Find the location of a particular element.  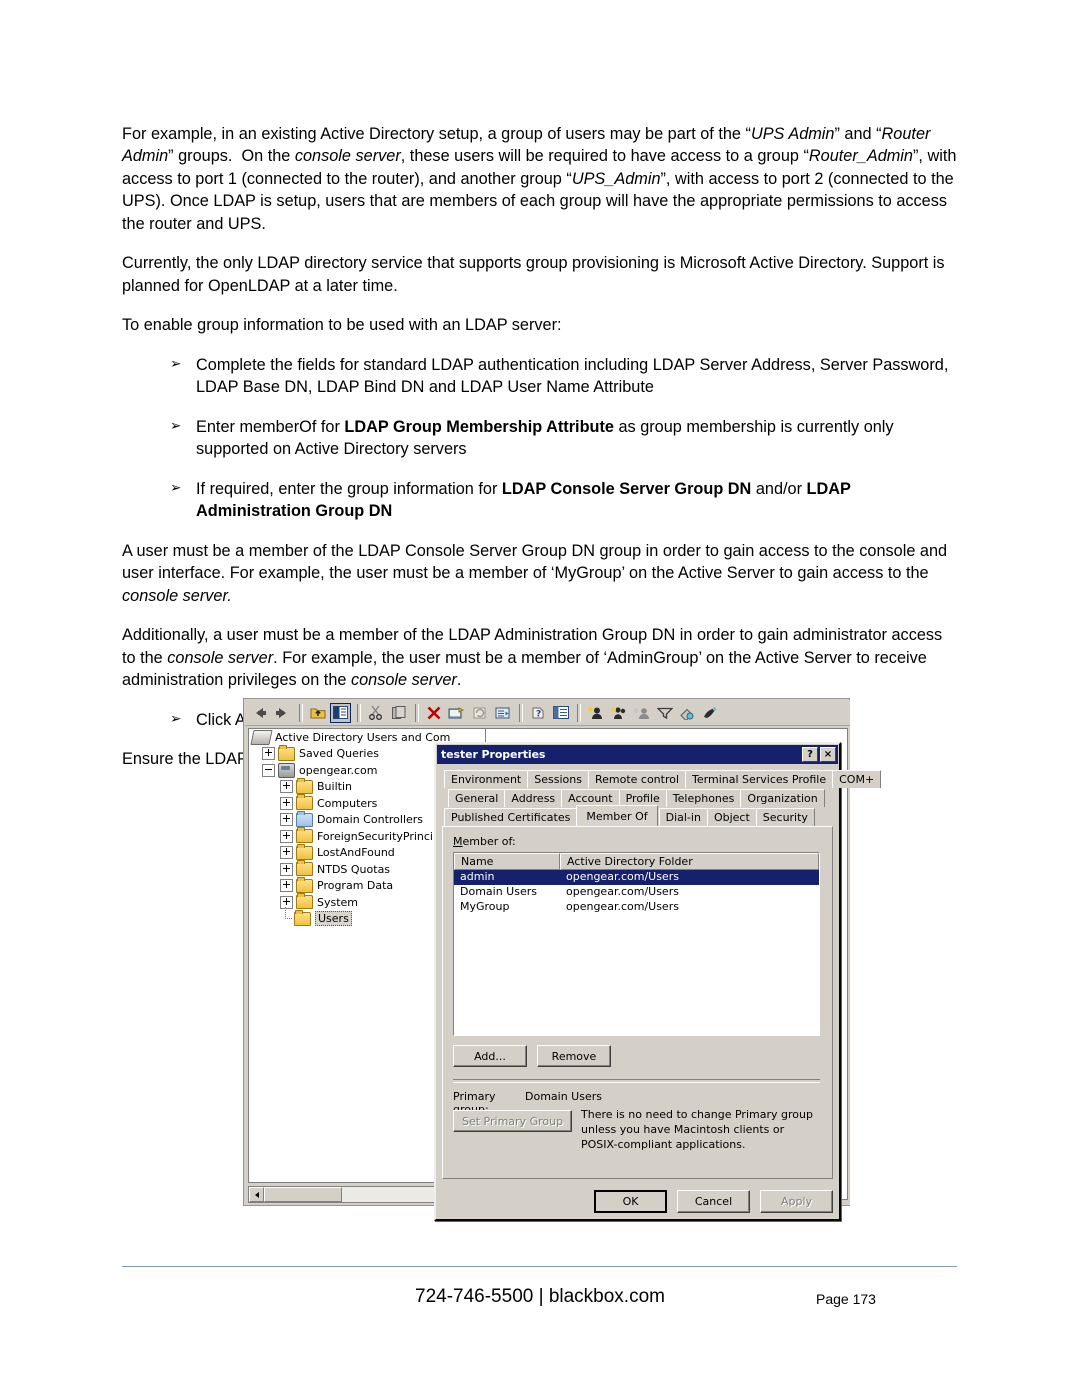

forward-arrow-icon is located at coordinates (282, 713).